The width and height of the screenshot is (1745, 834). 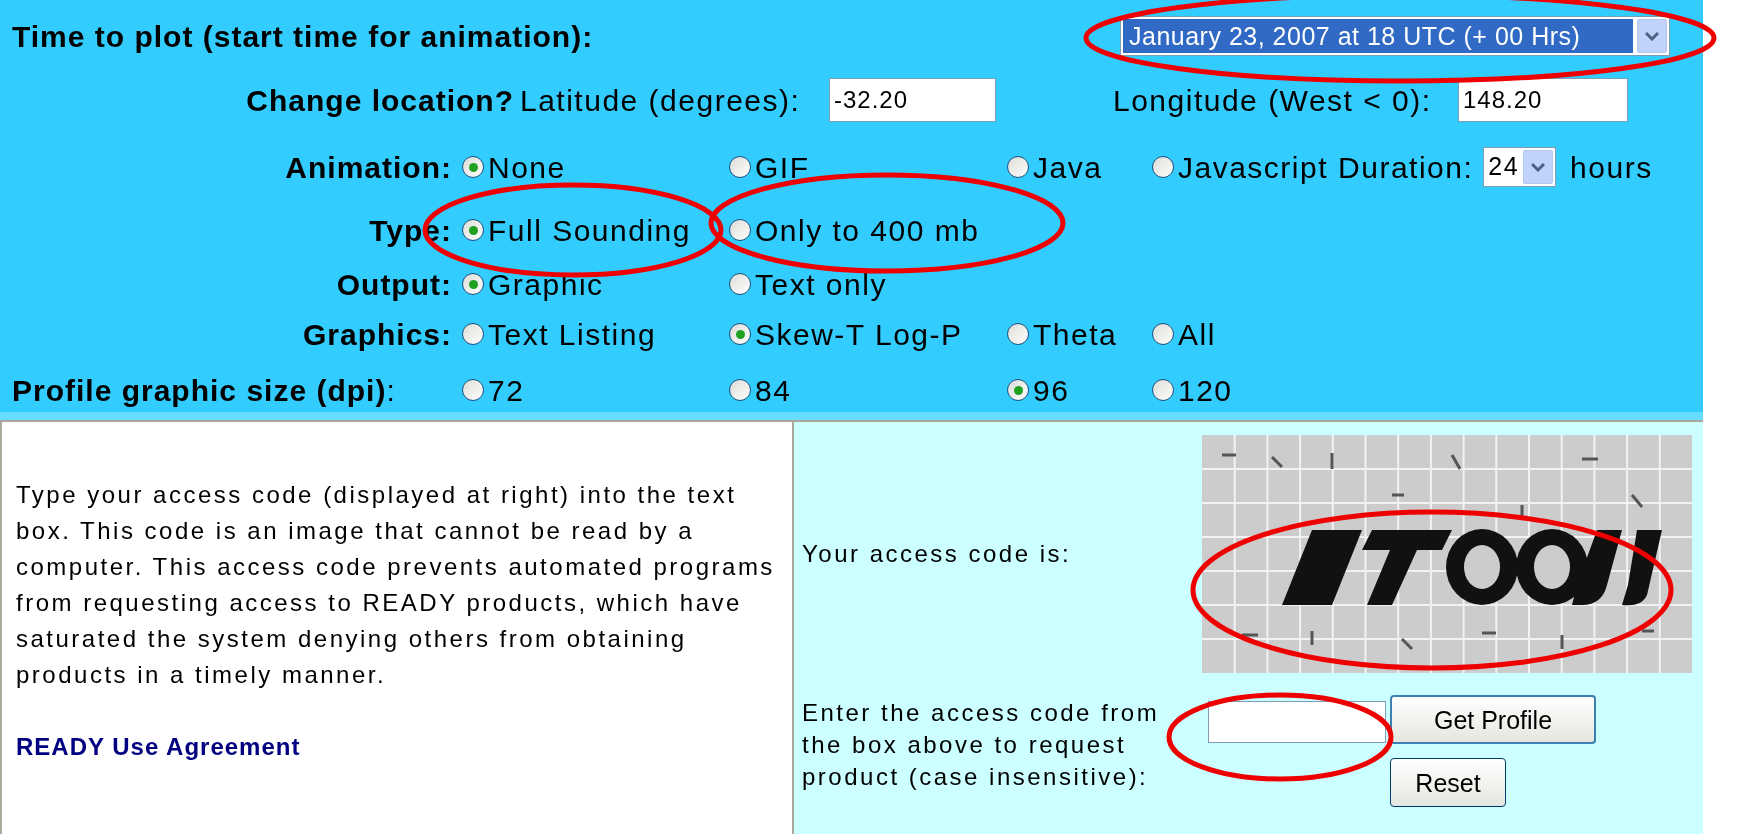 What do you see at coordinates (1611, 167) in the screenshot?
I see `unit-label: hours` at bounding box center [1611, 167].